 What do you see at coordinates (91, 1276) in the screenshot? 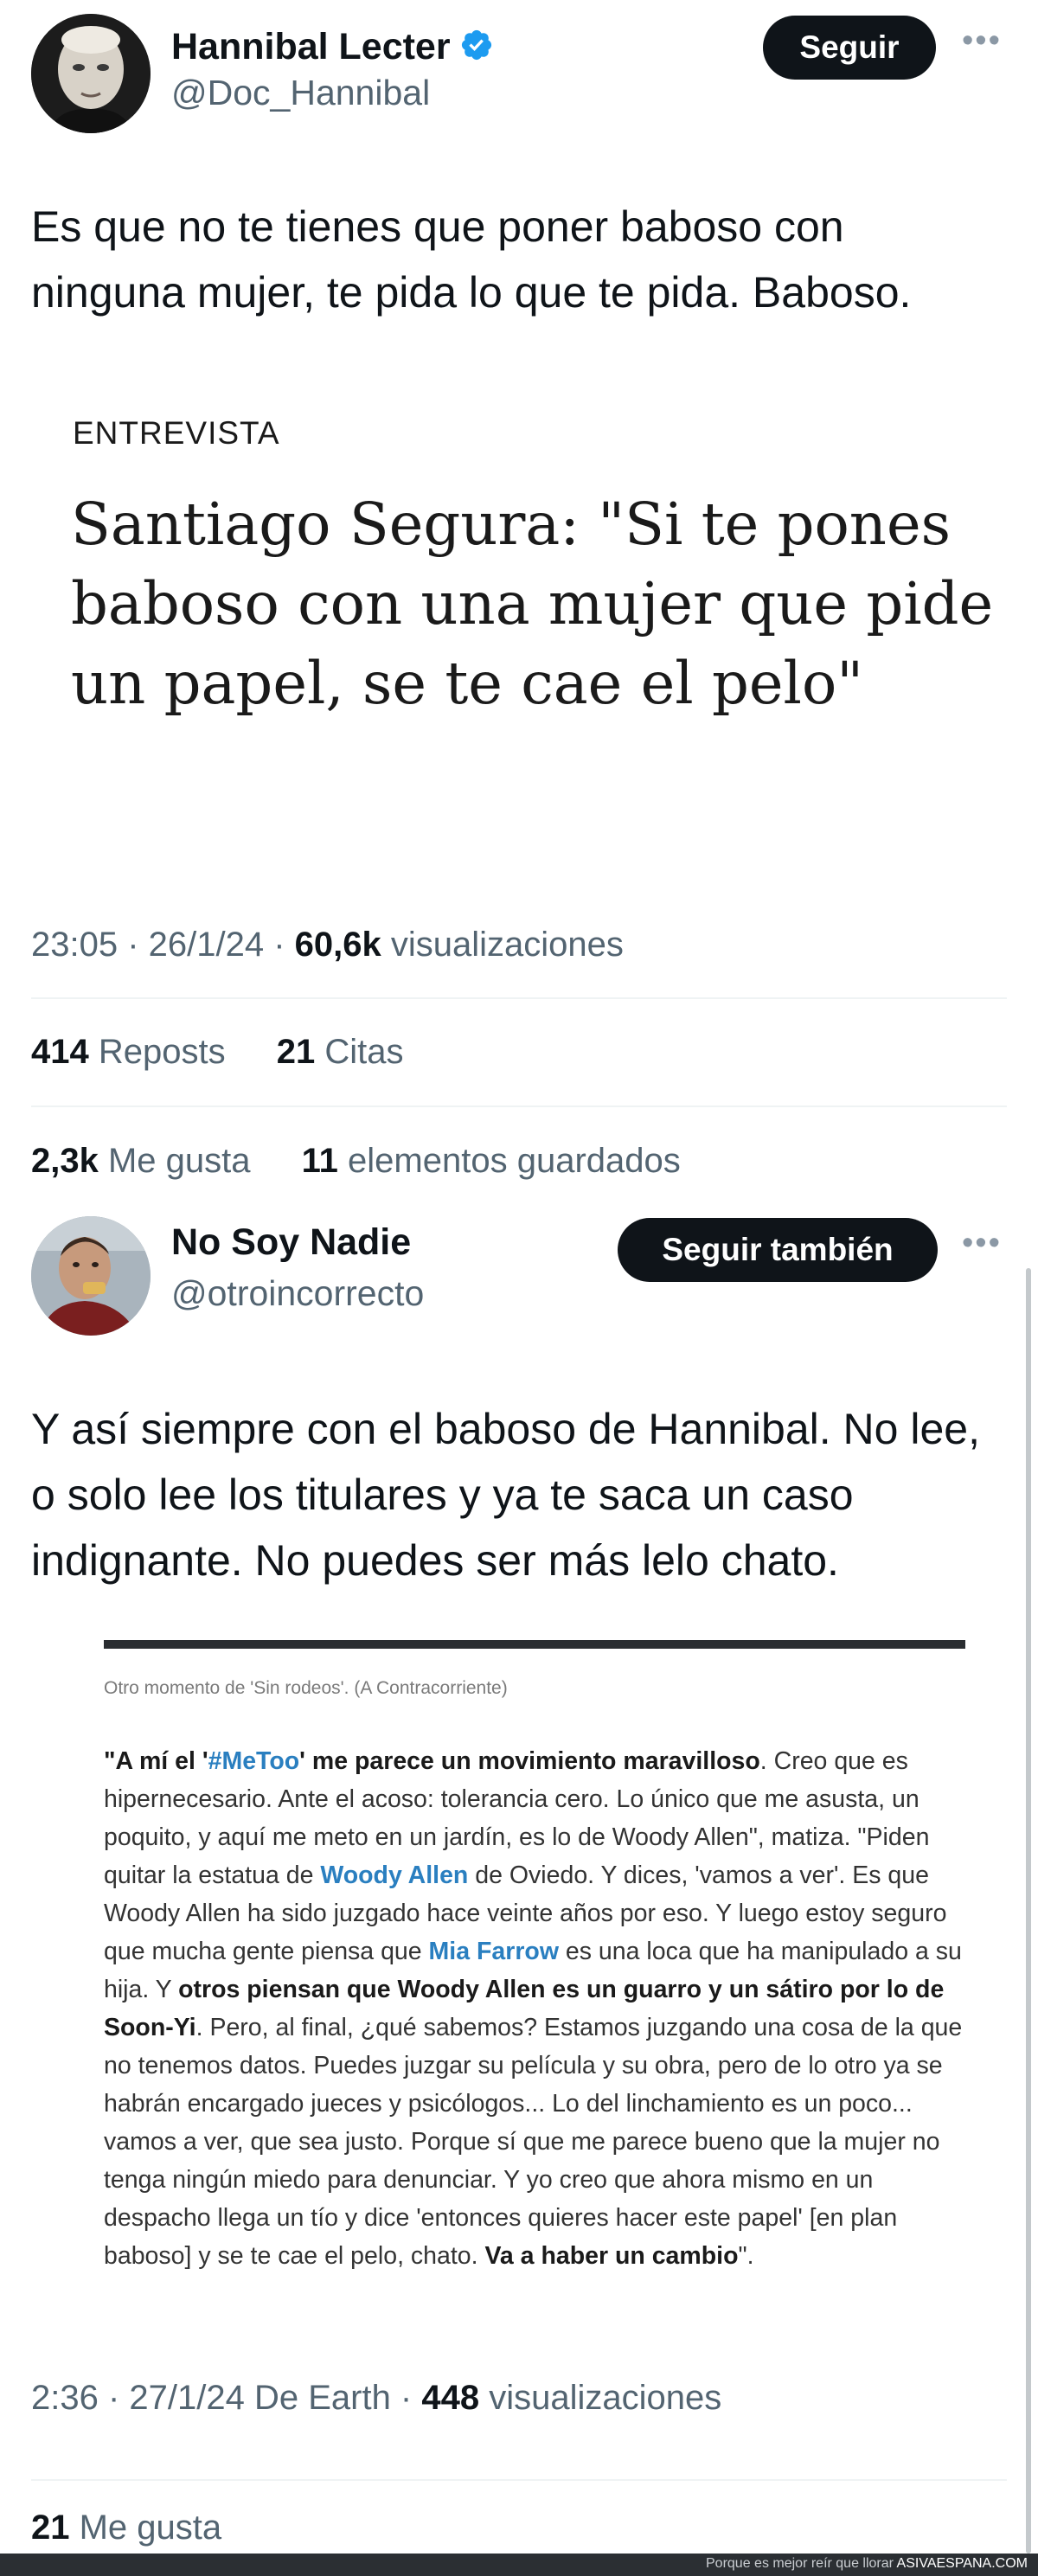
I see `avatar-no-soy-nadie` at bounding box center [91, 1276].